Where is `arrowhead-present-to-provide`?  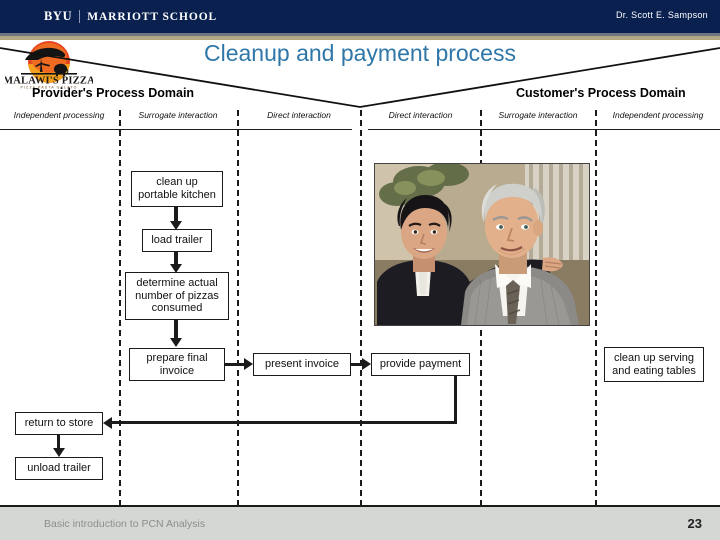 arrowhead-present-to-provide is located at coordinates (366, 364).